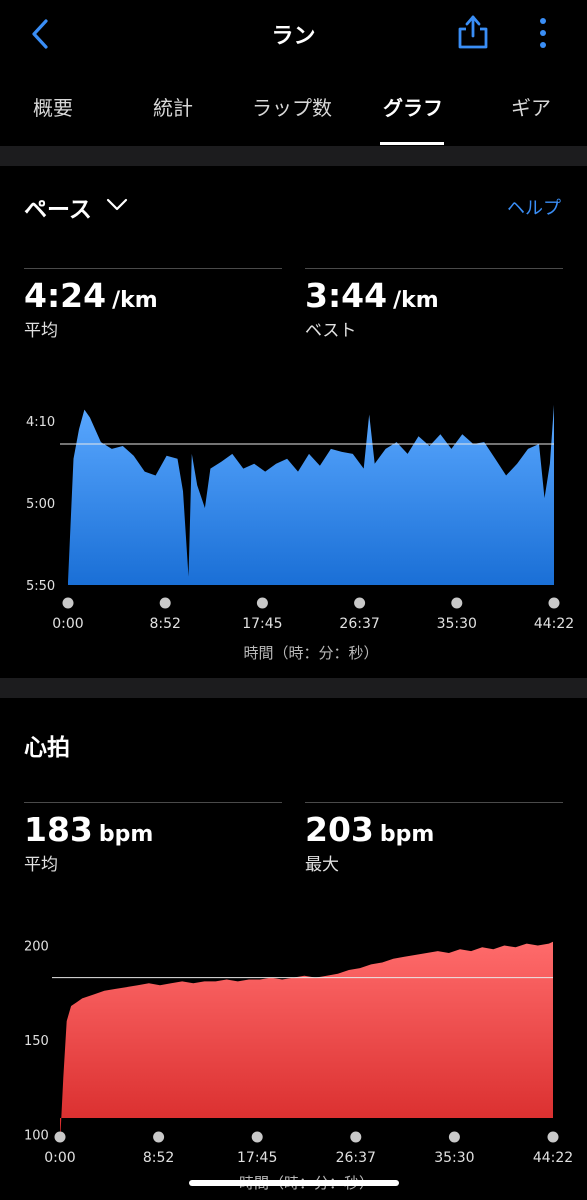  I want to click on hr-y-tick-label: 150, so click(36, 1041).